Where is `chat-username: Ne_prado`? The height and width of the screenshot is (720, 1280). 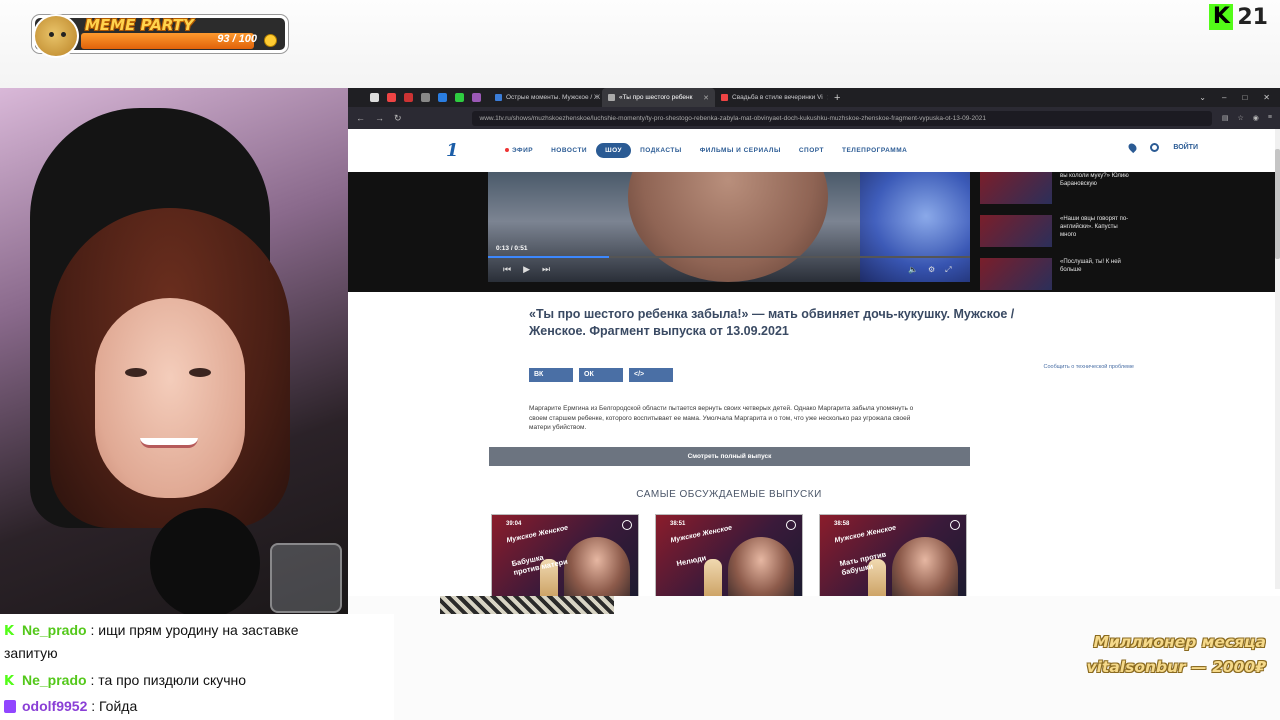 chat-username: Ne_prado is located at coordinates (54, 630).